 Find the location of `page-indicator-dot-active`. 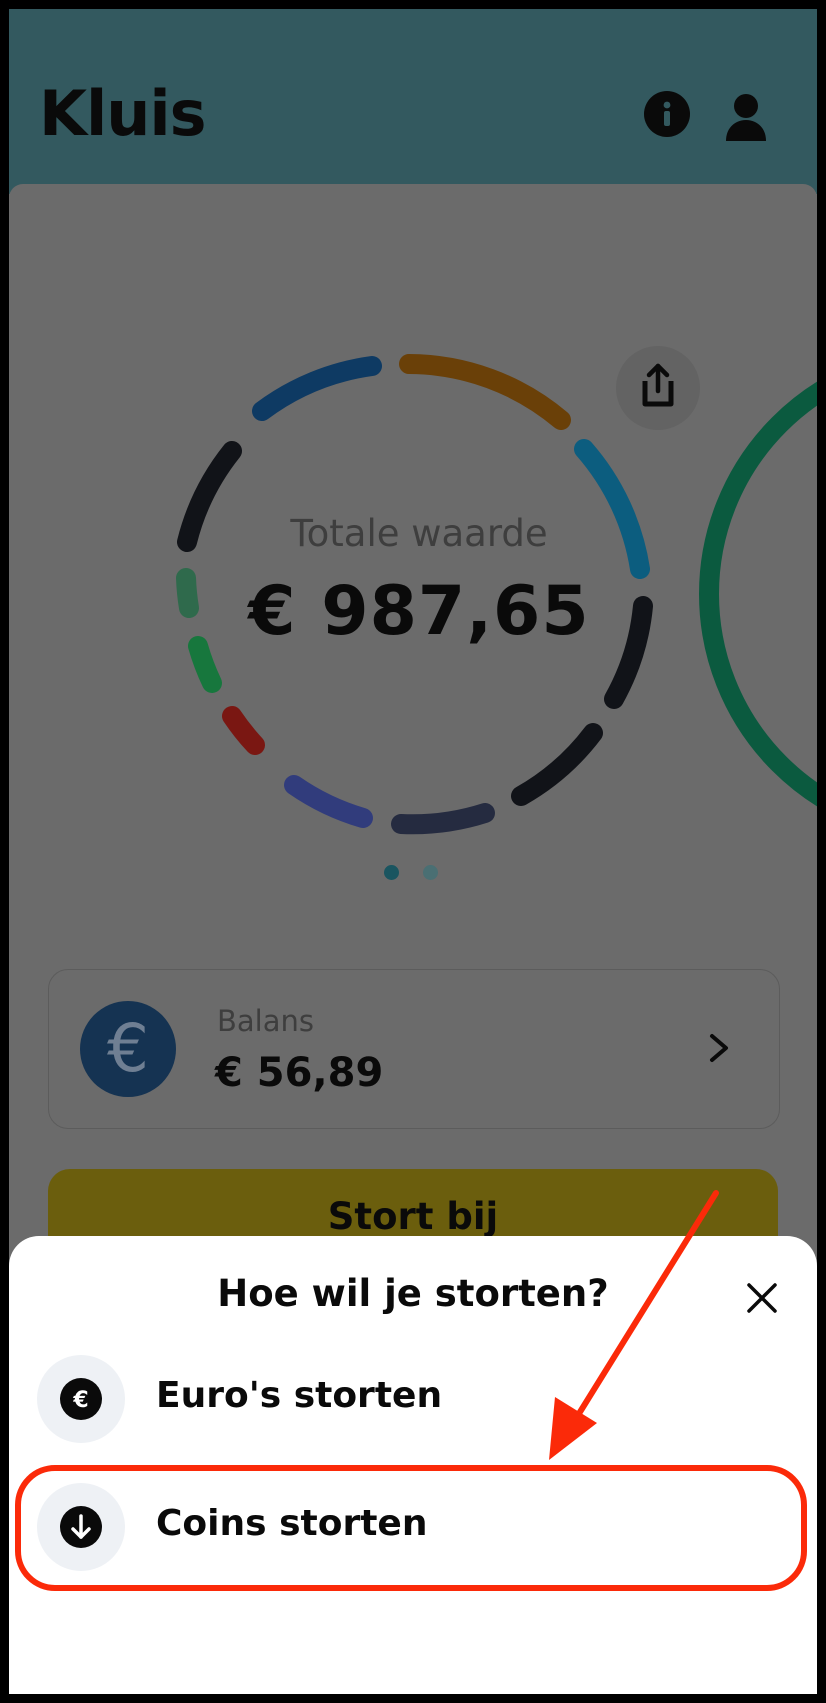

page-indicator-dot-active is located at coordinates (391, 872).